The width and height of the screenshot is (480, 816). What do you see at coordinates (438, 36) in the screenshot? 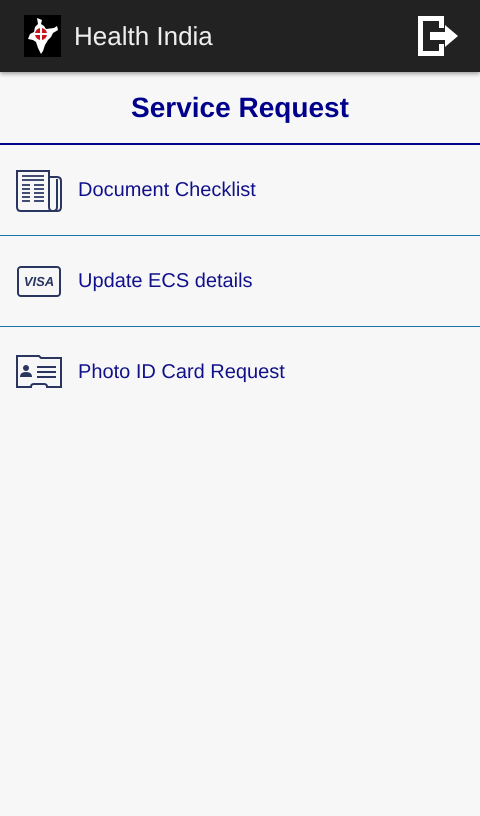
I see `logout-button` at bounding box center [438, 36].